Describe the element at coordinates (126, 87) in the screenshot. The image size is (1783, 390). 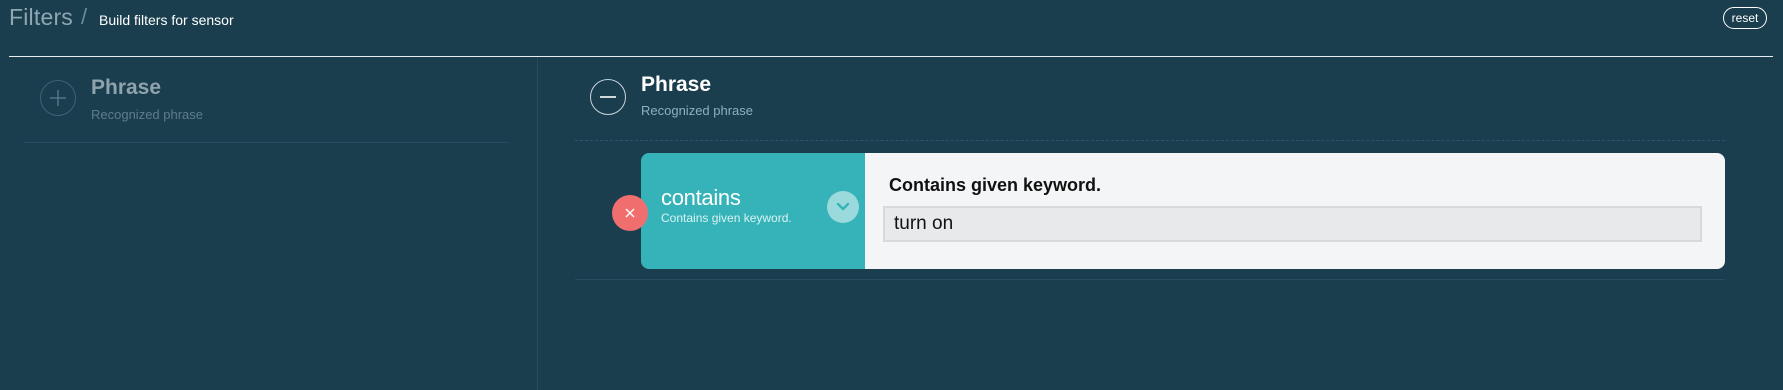
I see `available-filter-name: Phrase` at that location.